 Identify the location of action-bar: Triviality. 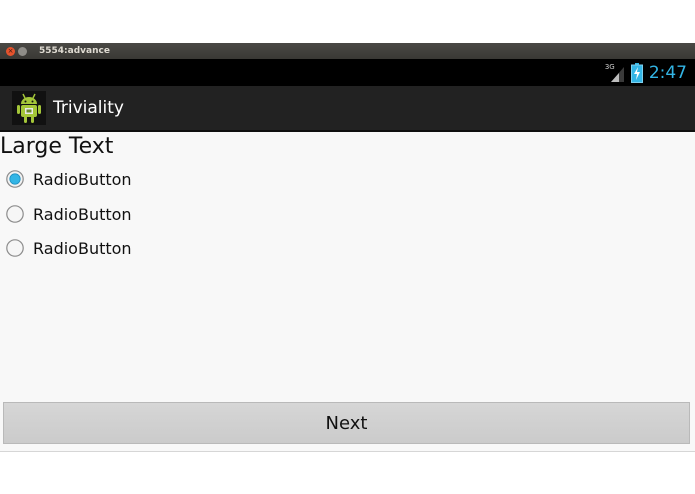
(347, 109).